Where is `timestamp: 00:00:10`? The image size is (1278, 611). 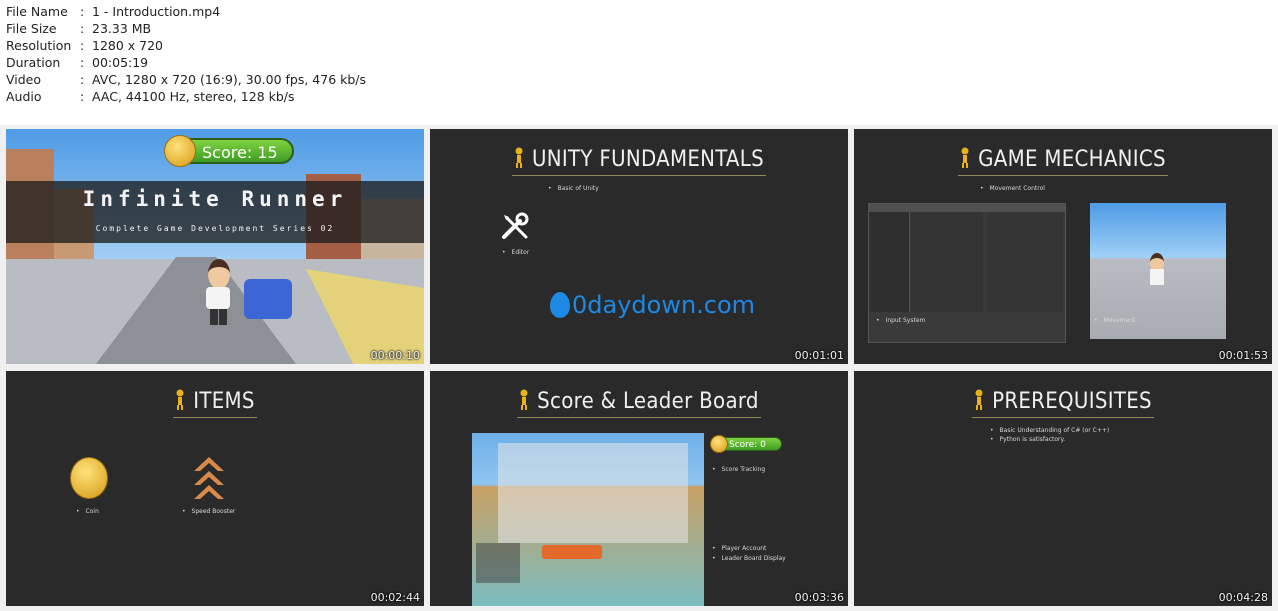 timestamp: 00:00:10 is located at coordinates (395, 355).